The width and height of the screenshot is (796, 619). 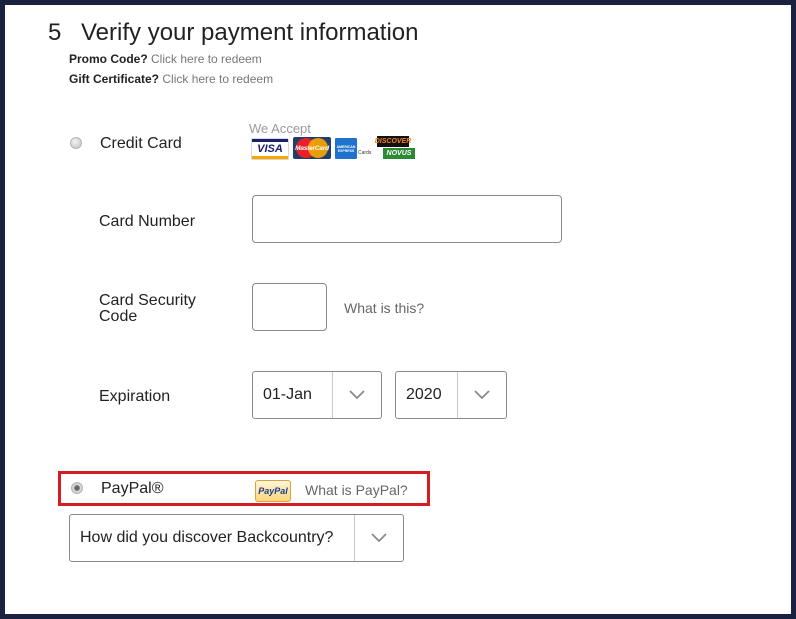 I want to click on mastercard-text: MasterCard, so click(x=312, y=148).